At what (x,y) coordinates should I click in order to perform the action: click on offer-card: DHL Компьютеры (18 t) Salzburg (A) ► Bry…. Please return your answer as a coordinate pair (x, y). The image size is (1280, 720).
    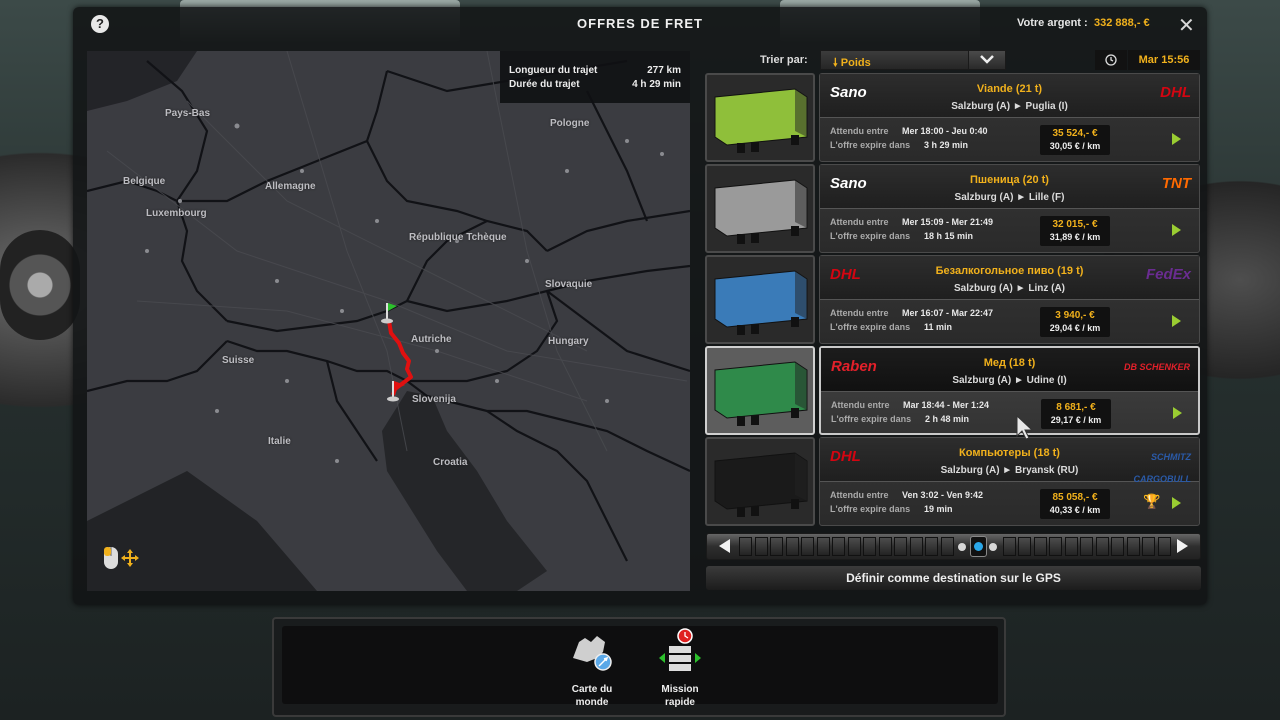
    Looking at the image, I should click on (1009, 481).